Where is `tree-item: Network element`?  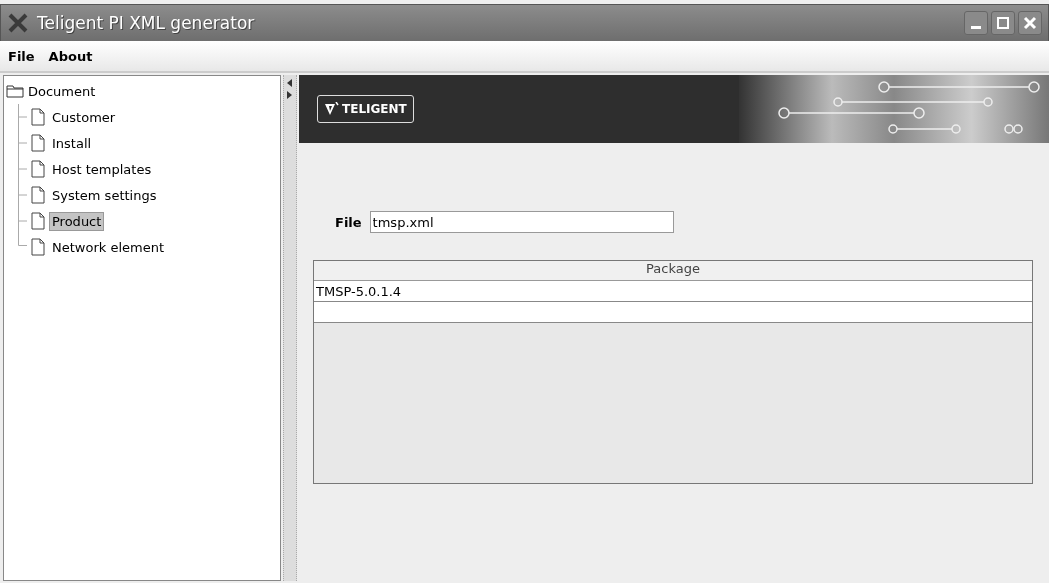
tree-item: Network element is located at coordinates (108, 247).